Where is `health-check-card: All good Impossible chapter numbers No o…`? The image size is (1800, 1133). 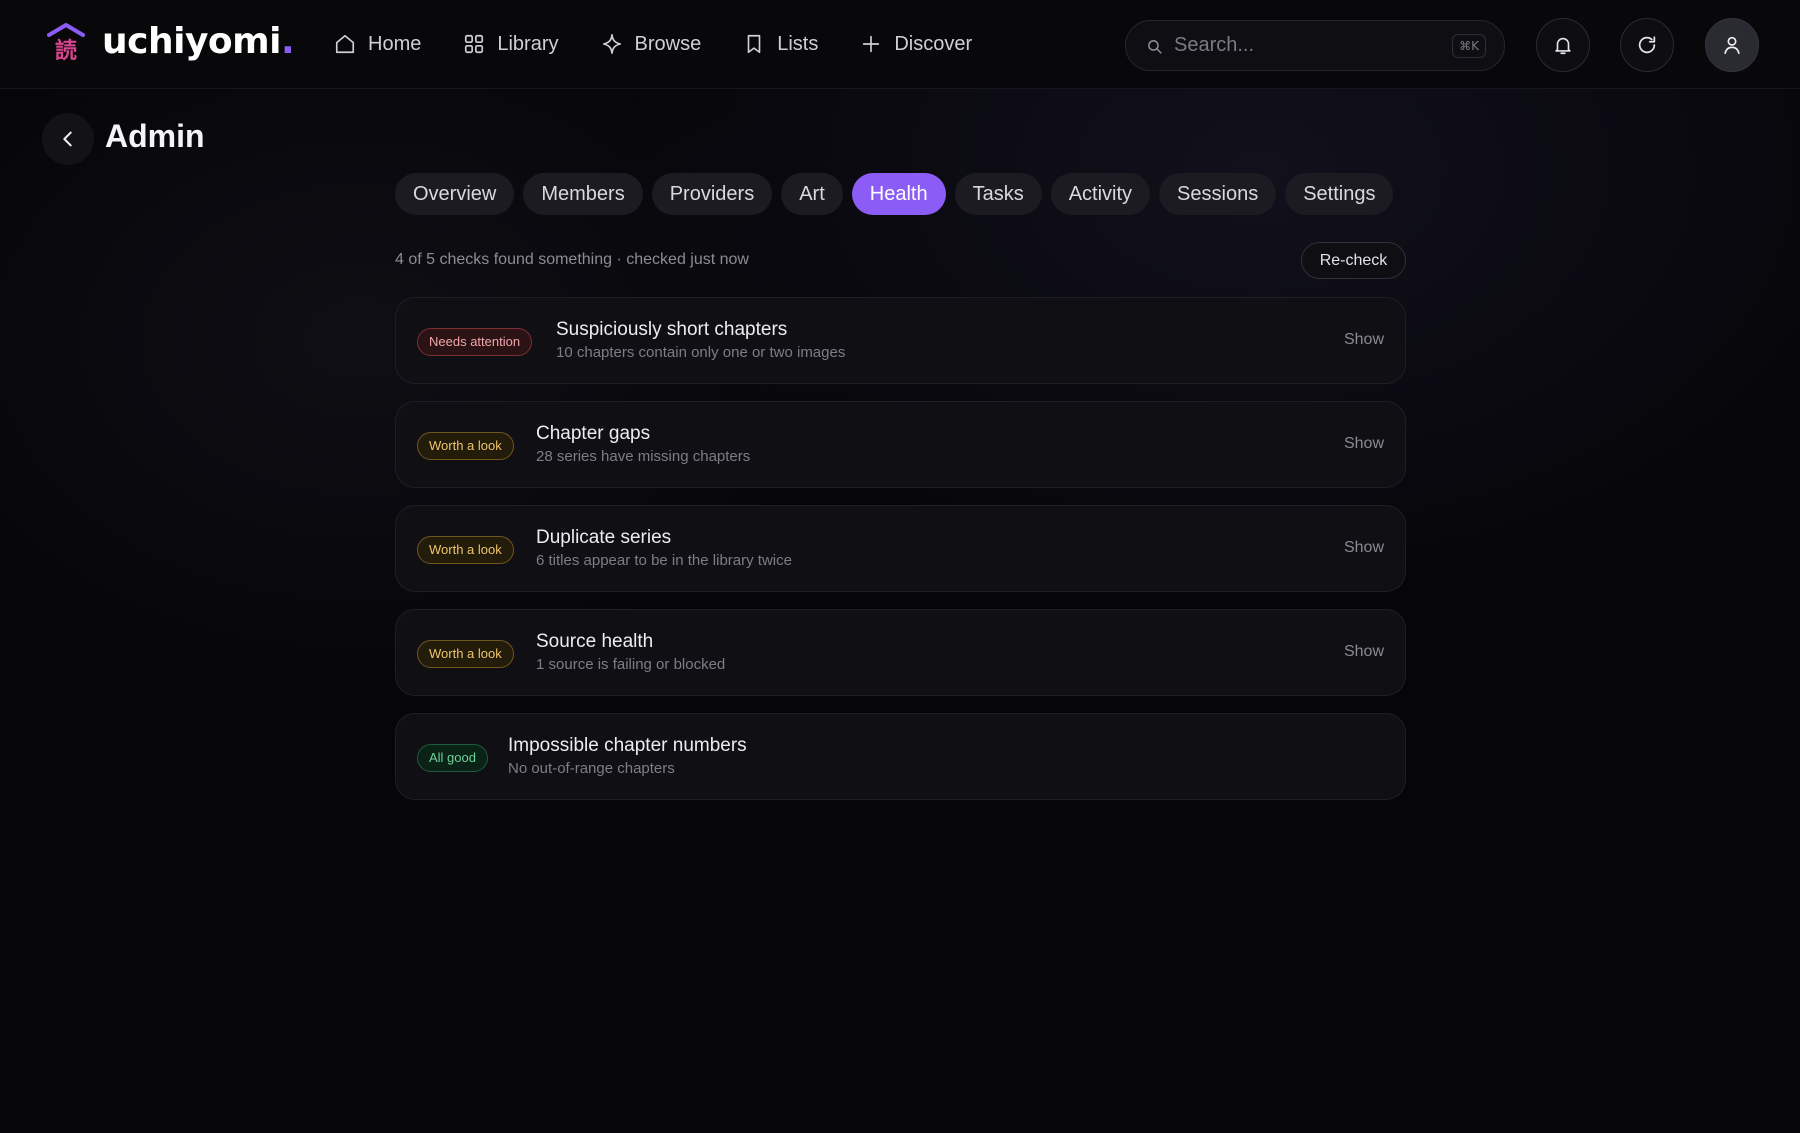
health-check-card: All good Impossible chapter numbers No o… is located at coordinates (900, 756).